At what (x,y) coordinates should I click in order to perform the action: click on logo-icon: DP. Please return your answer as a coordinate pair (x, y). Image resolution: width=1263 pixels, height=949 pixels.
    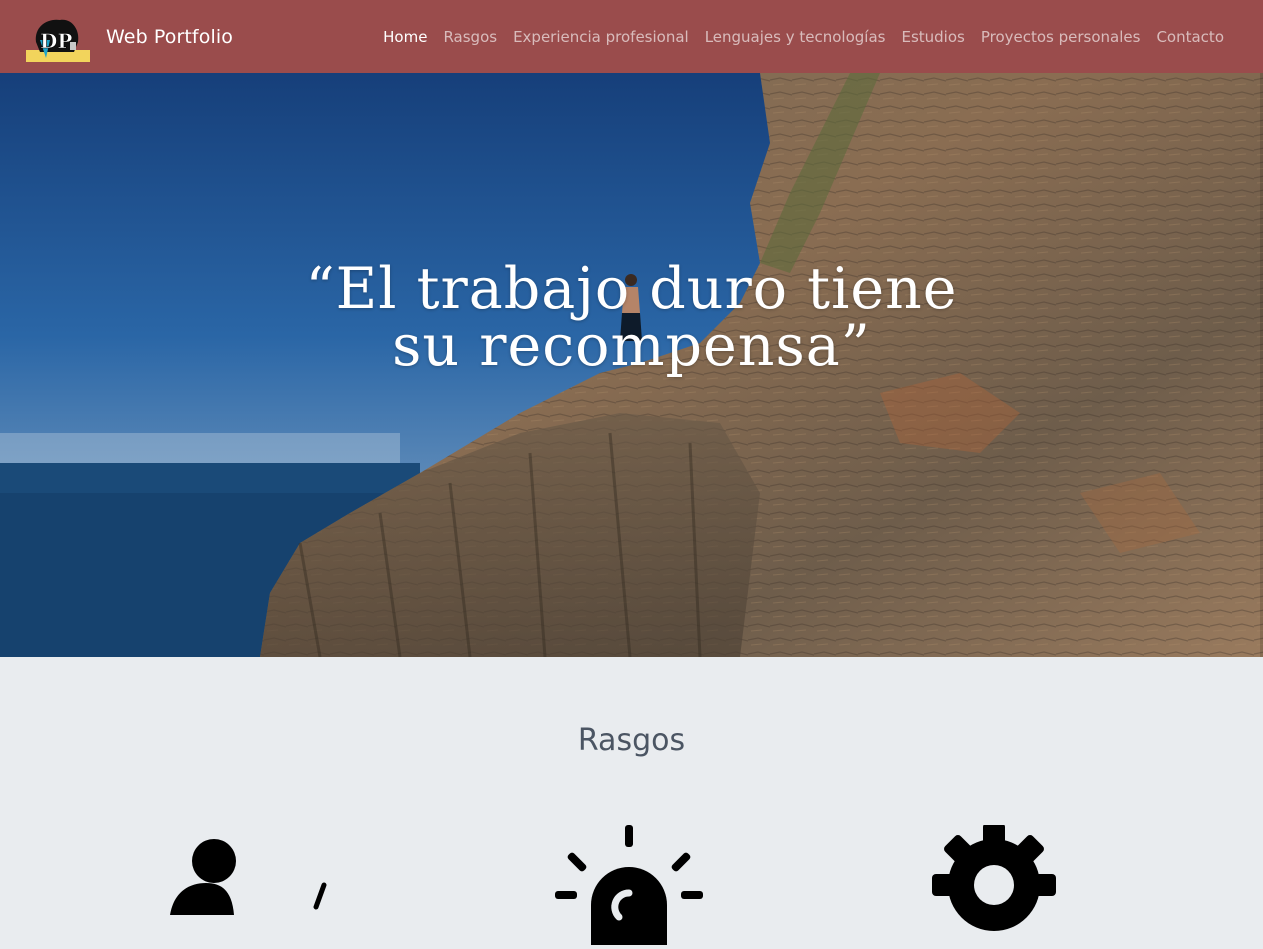
    Looking at the image, I should click on (58, 37).